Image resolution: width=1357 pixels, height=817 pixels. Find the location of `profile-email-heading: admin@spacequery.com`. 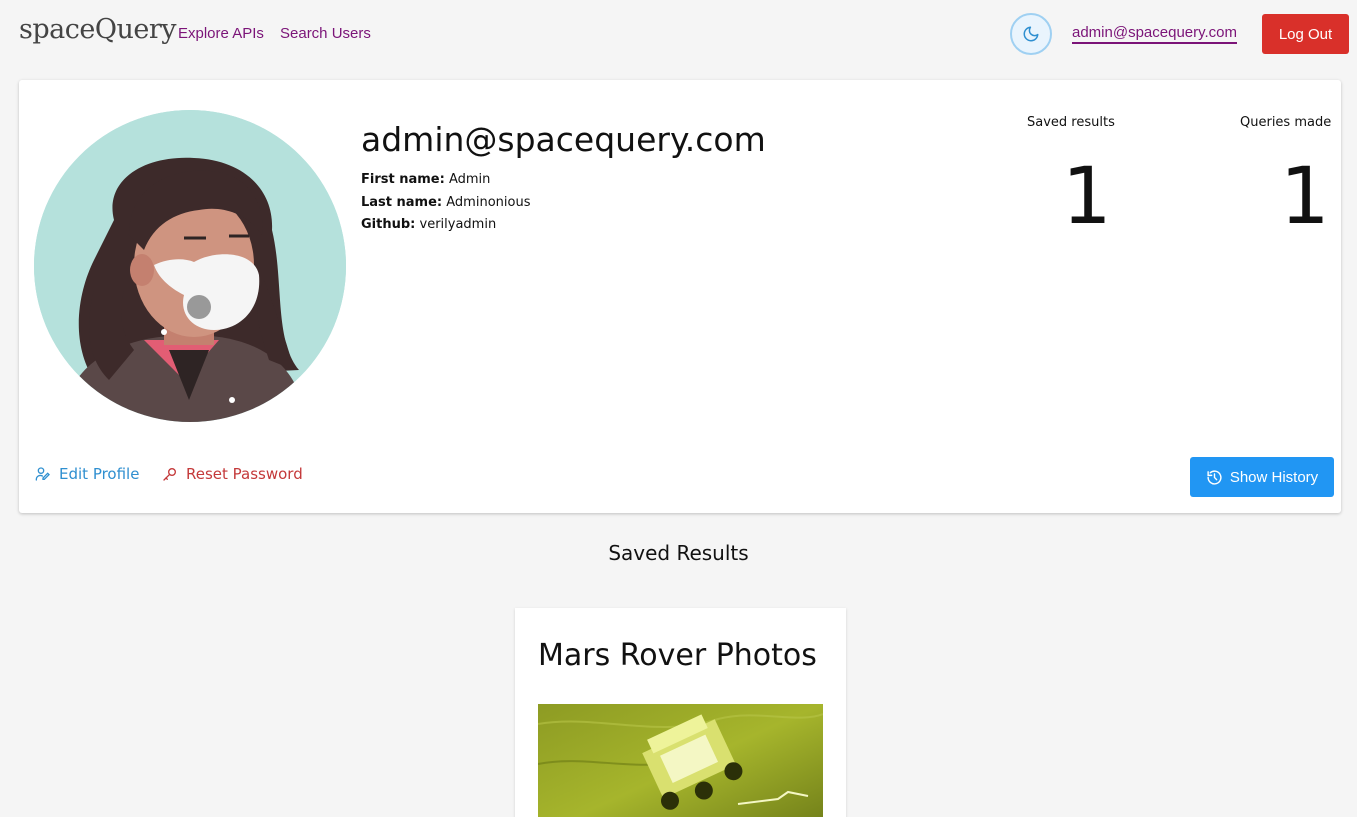

profile-email-heading: admin@spacequery.com is located at coordinates (563, 139).